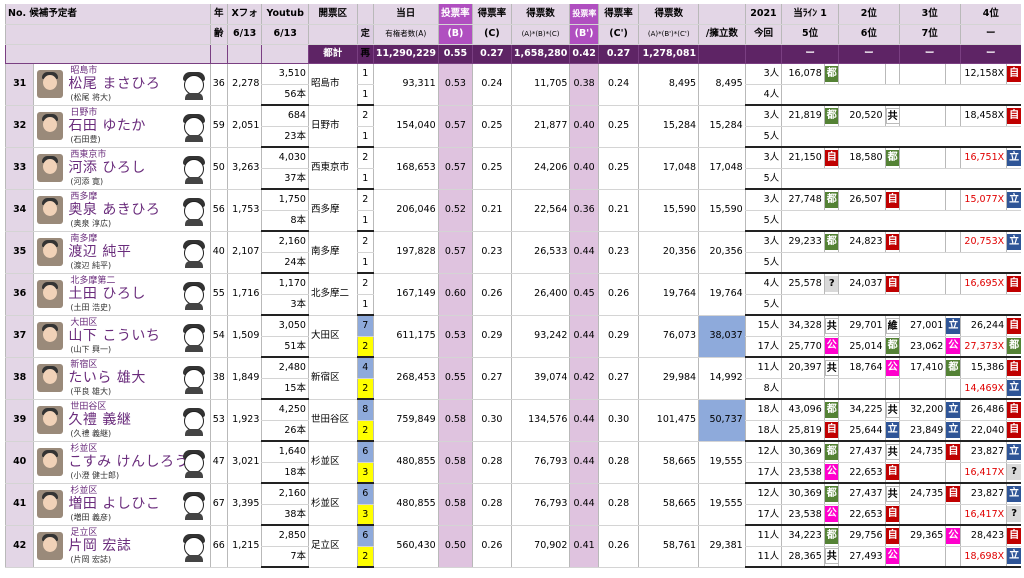  I want to click on rank1-votes, so click(803, 389).